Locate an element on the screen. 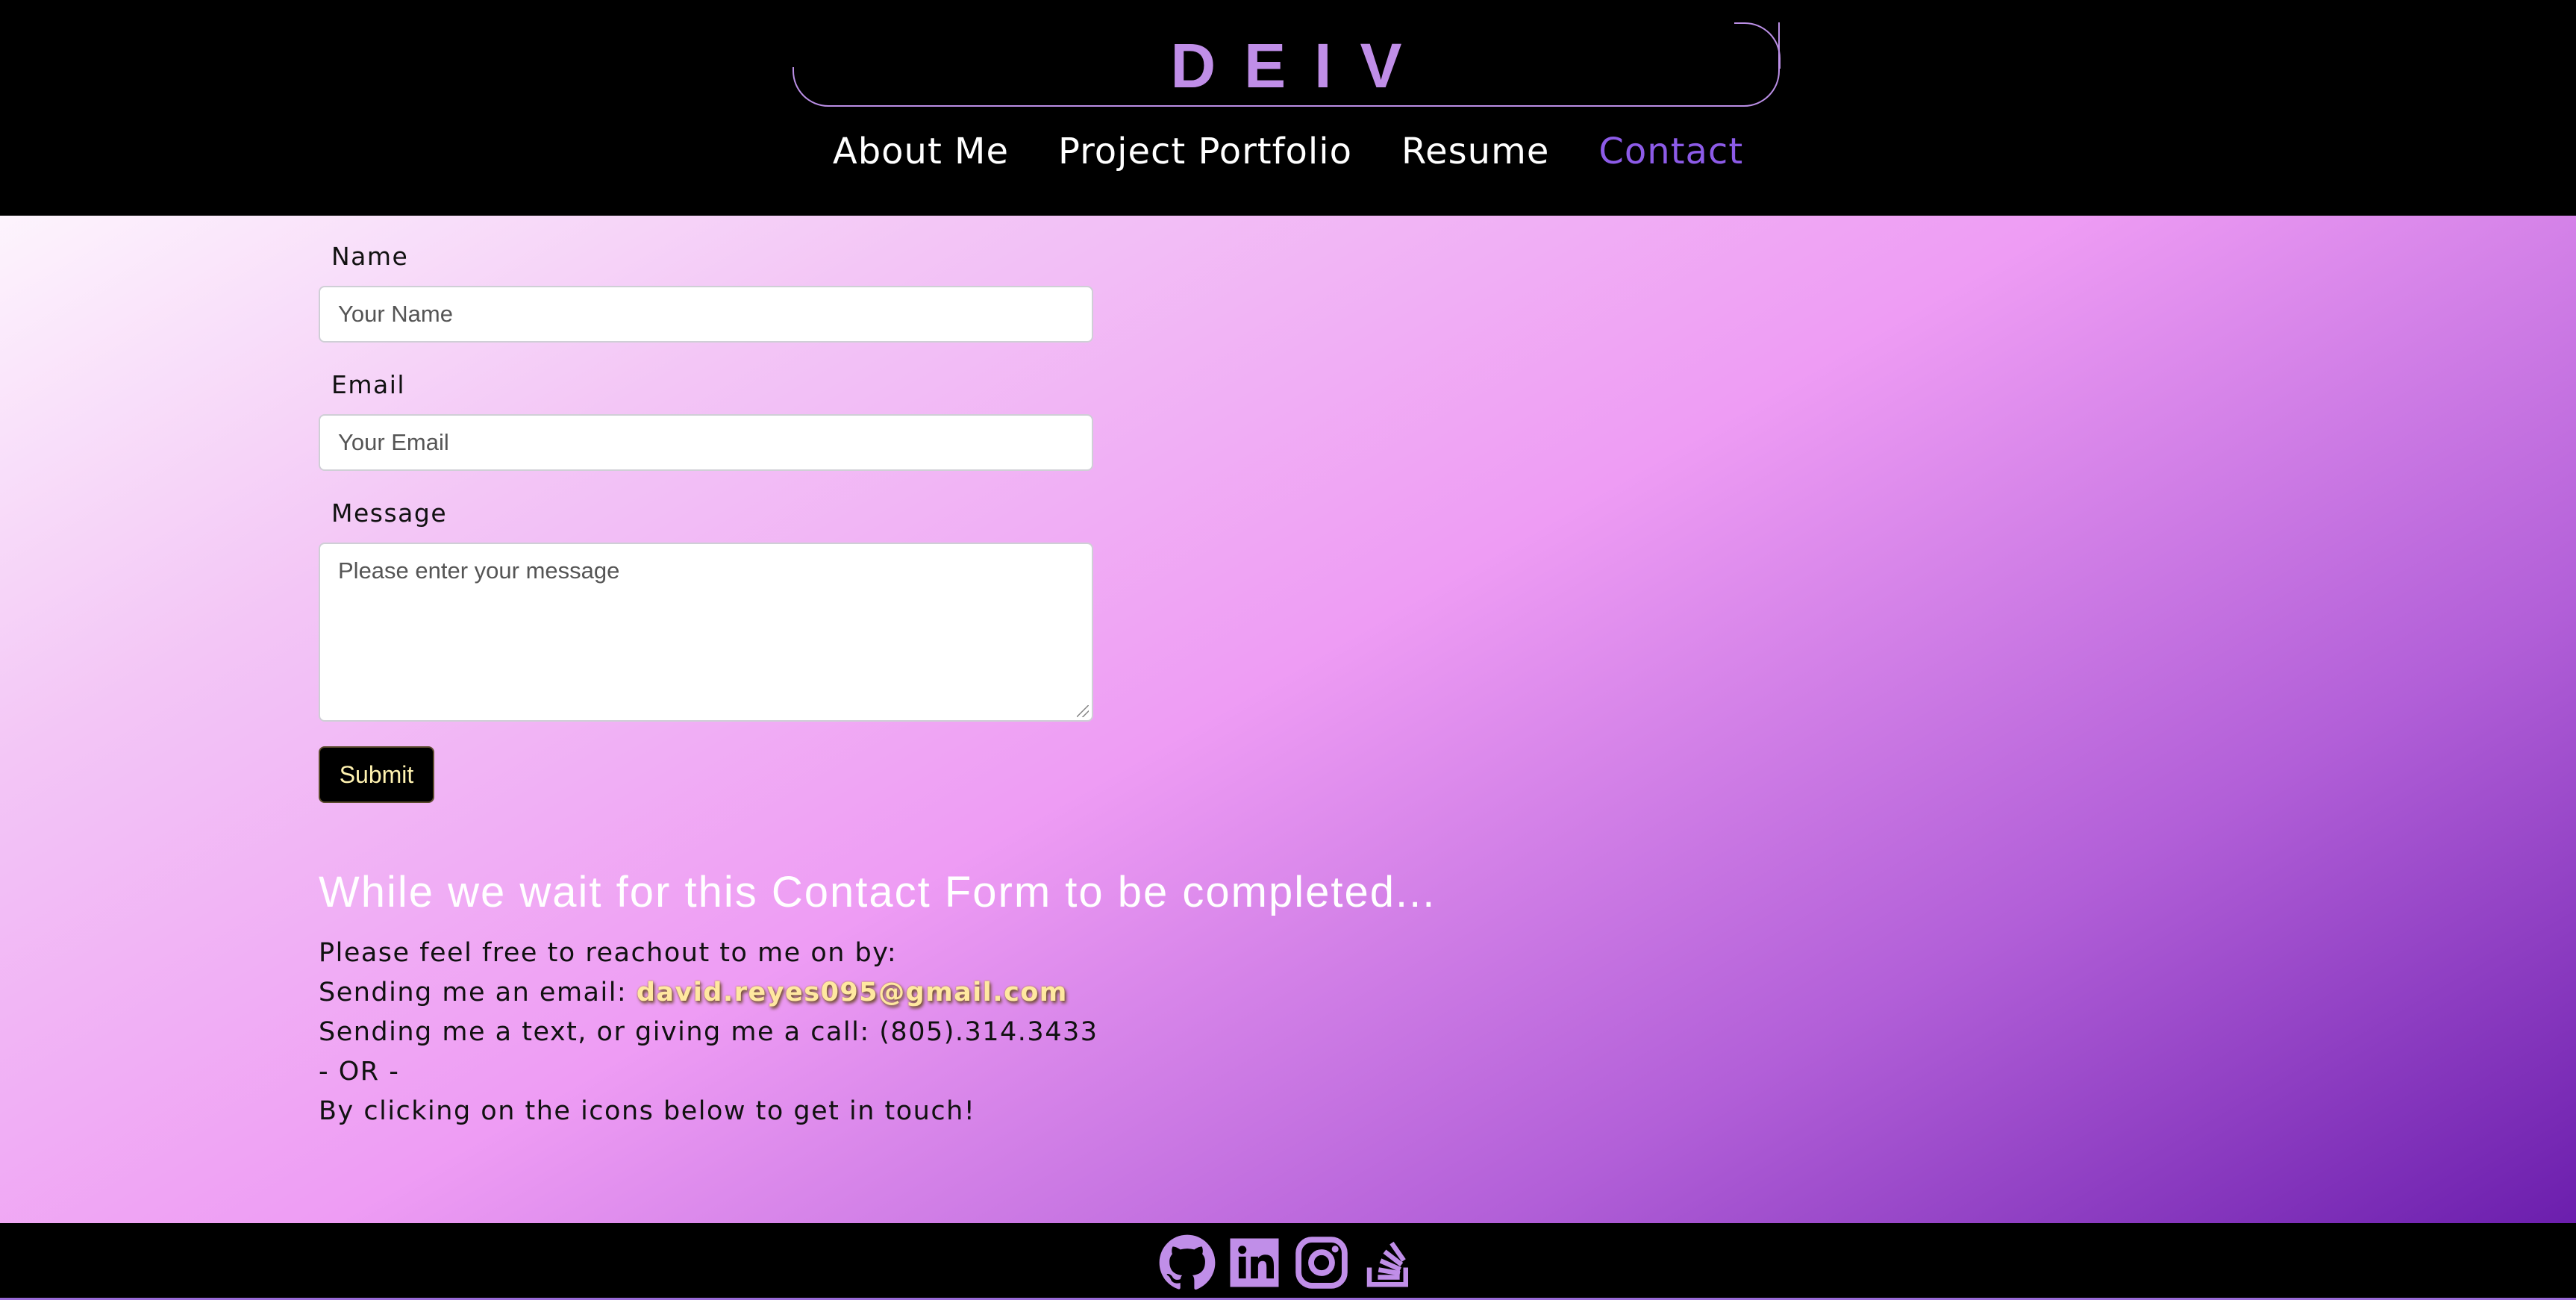 The width and height of the screenshot is (2576, 1300). nav-about-me: About Me is located at coordinates (921, 152).